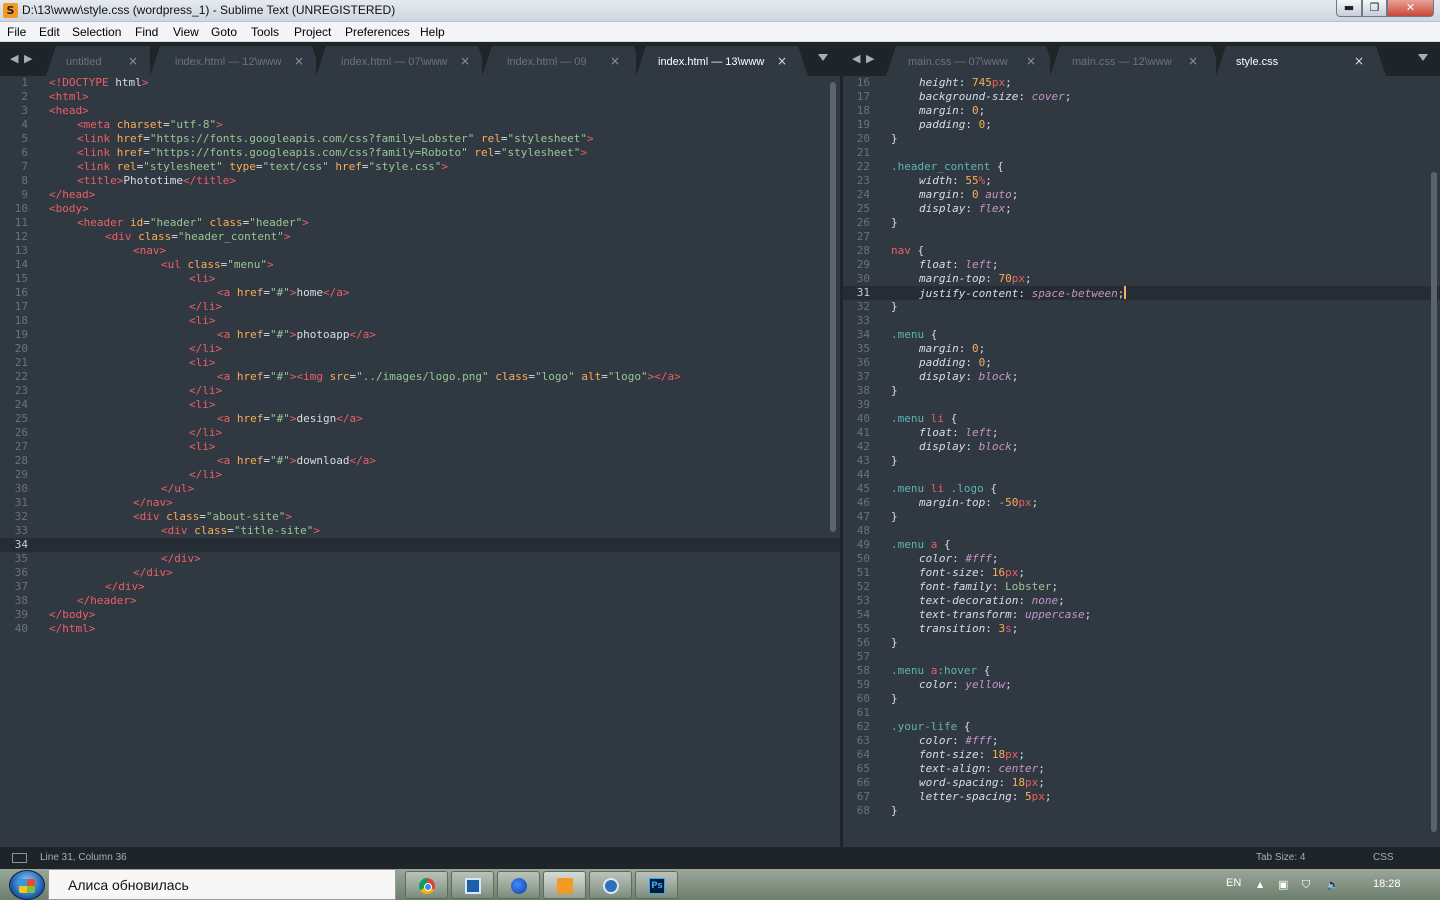 Image resolution: width=1440 pixels, height=900 pixels. Describe the element at coordinates (265, 32) in the screenshot. I see `menu-tools: Tools` at that location.